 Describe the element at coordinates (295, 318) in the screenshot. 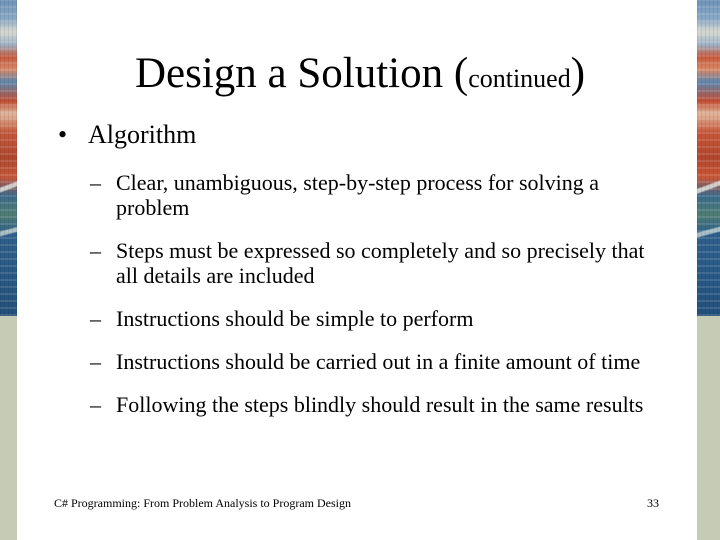

I see `sub-bullet-text: Instructions should be simple to perform` at that location.